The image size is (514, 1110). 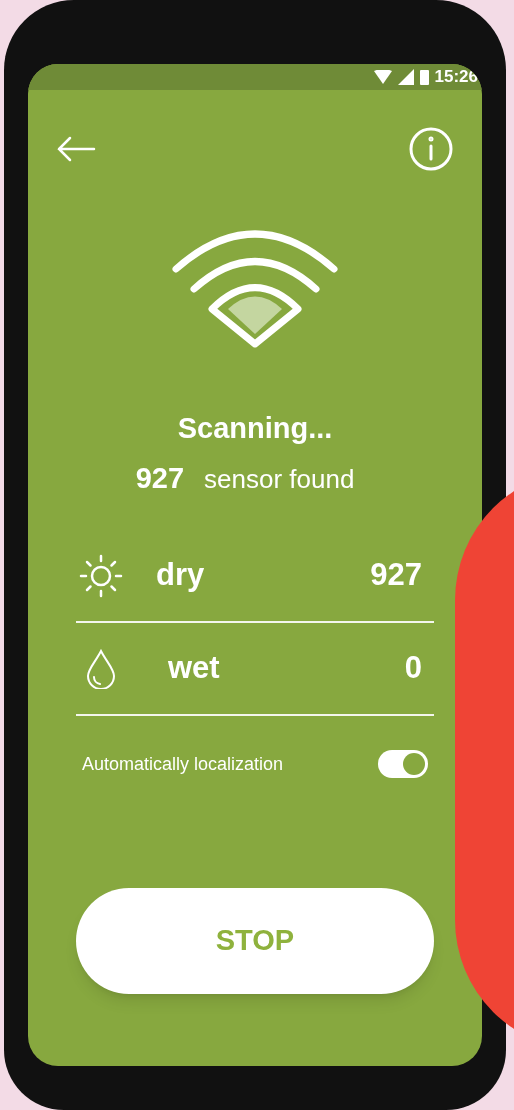 I want to click on reading-value: 927, so click(x=396, y=575).